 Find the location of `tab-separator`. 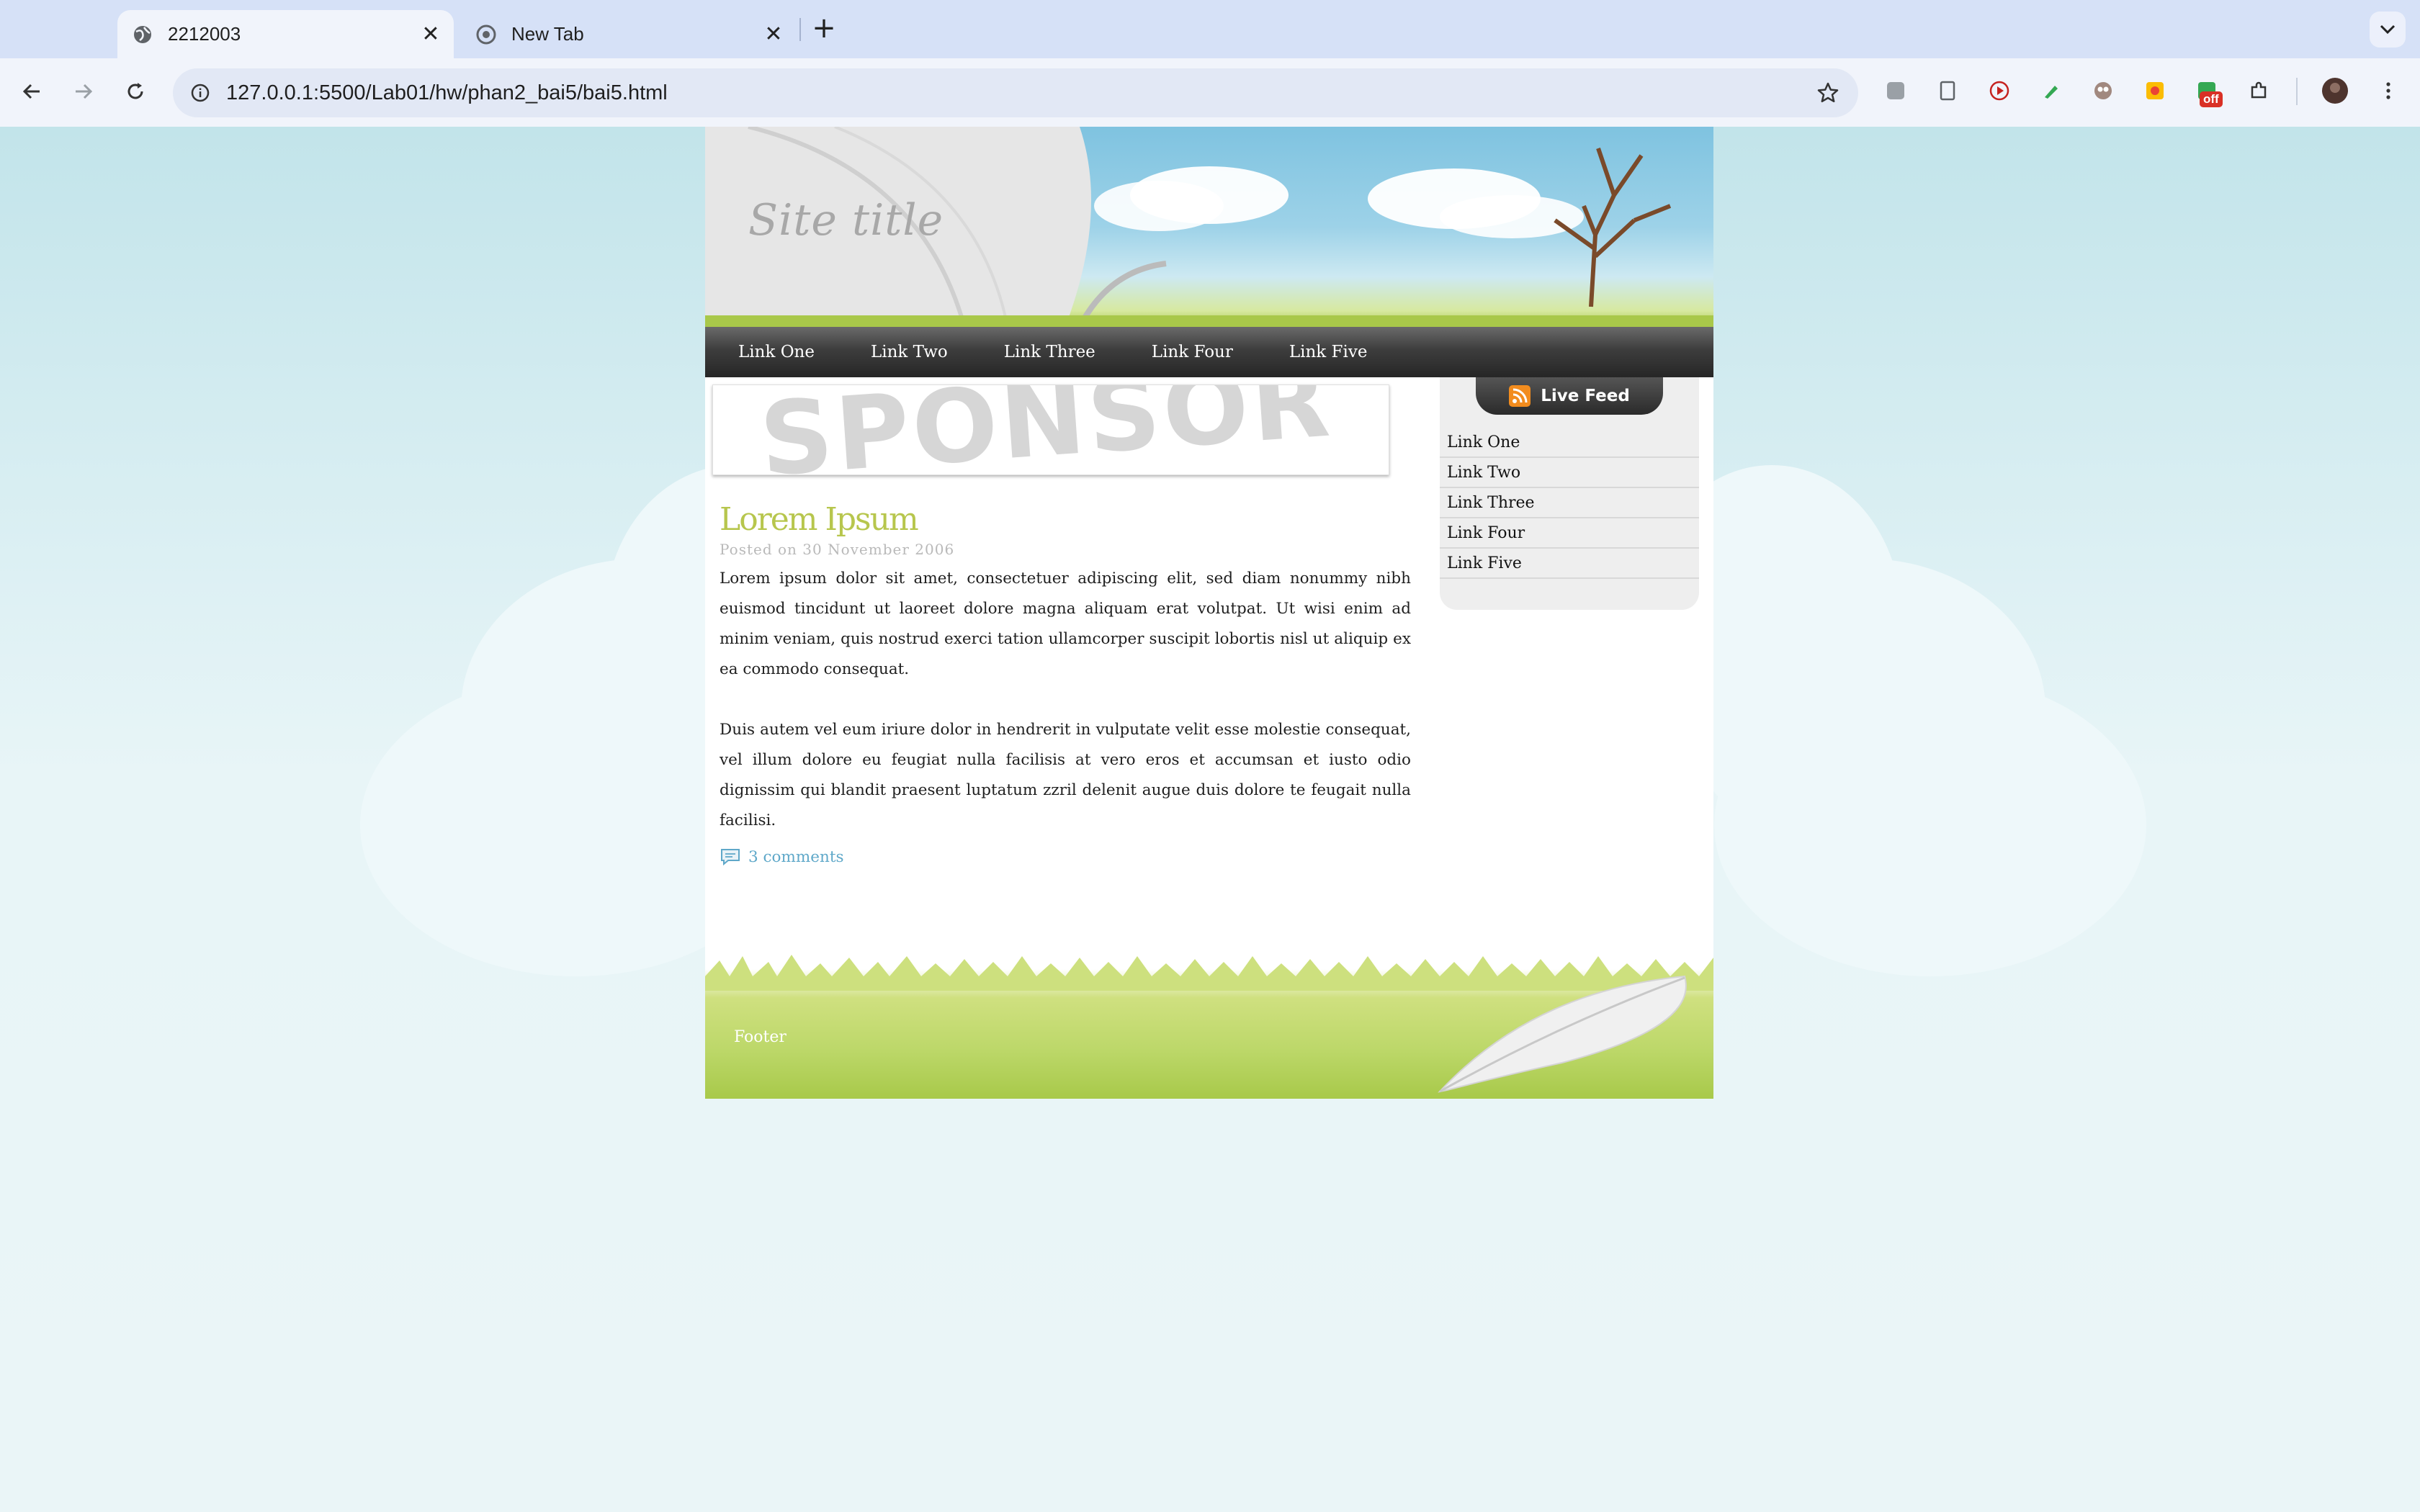

tab-separator is located at coordinates (800, 29).